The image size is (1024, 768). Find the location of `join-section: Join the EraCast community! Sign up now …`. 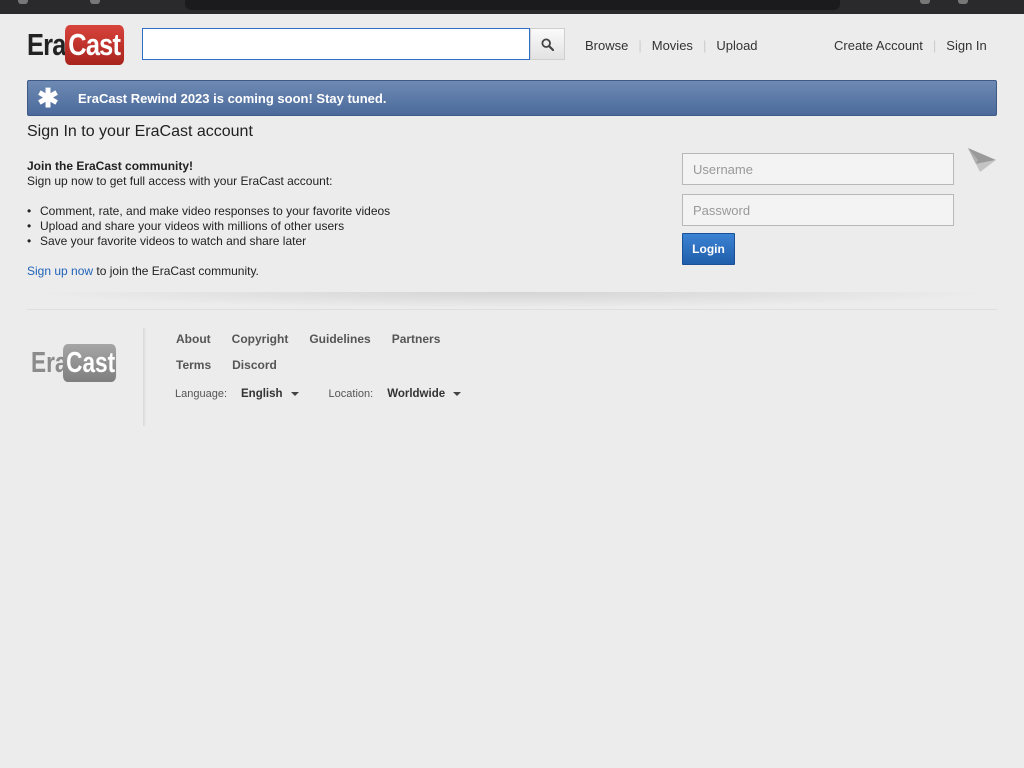

join-section: Join the EraCast community! Sign up now … is located at coordinates (208, 219).